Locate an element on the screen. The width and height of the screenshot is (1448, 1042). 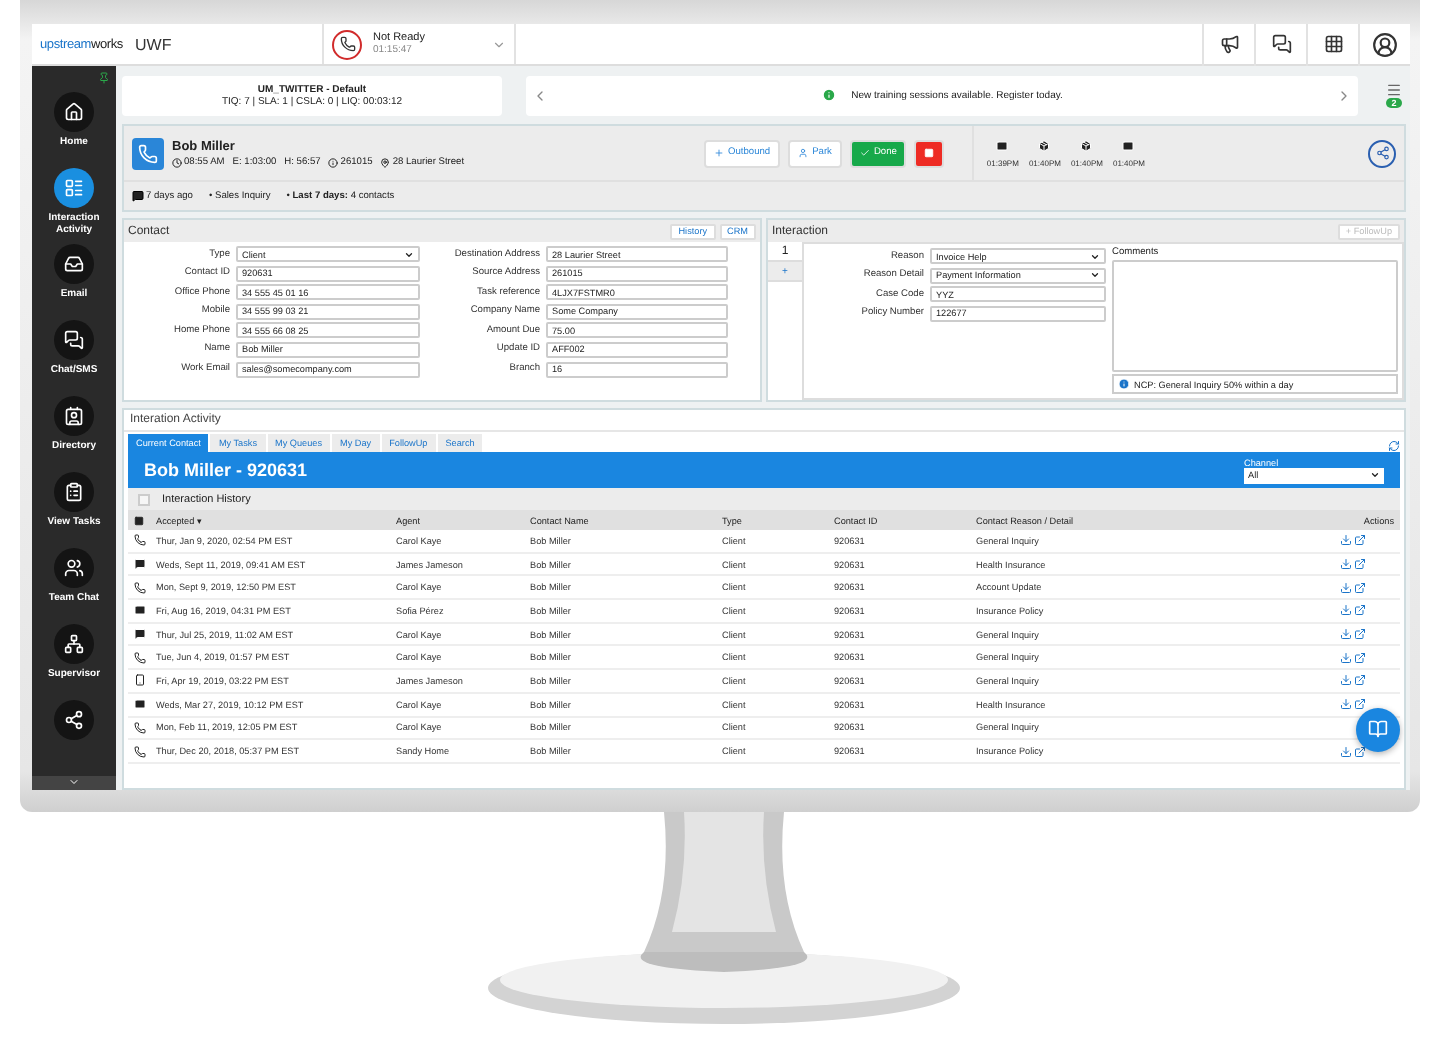
app-name: UWF is located at coordinates (154, 44).